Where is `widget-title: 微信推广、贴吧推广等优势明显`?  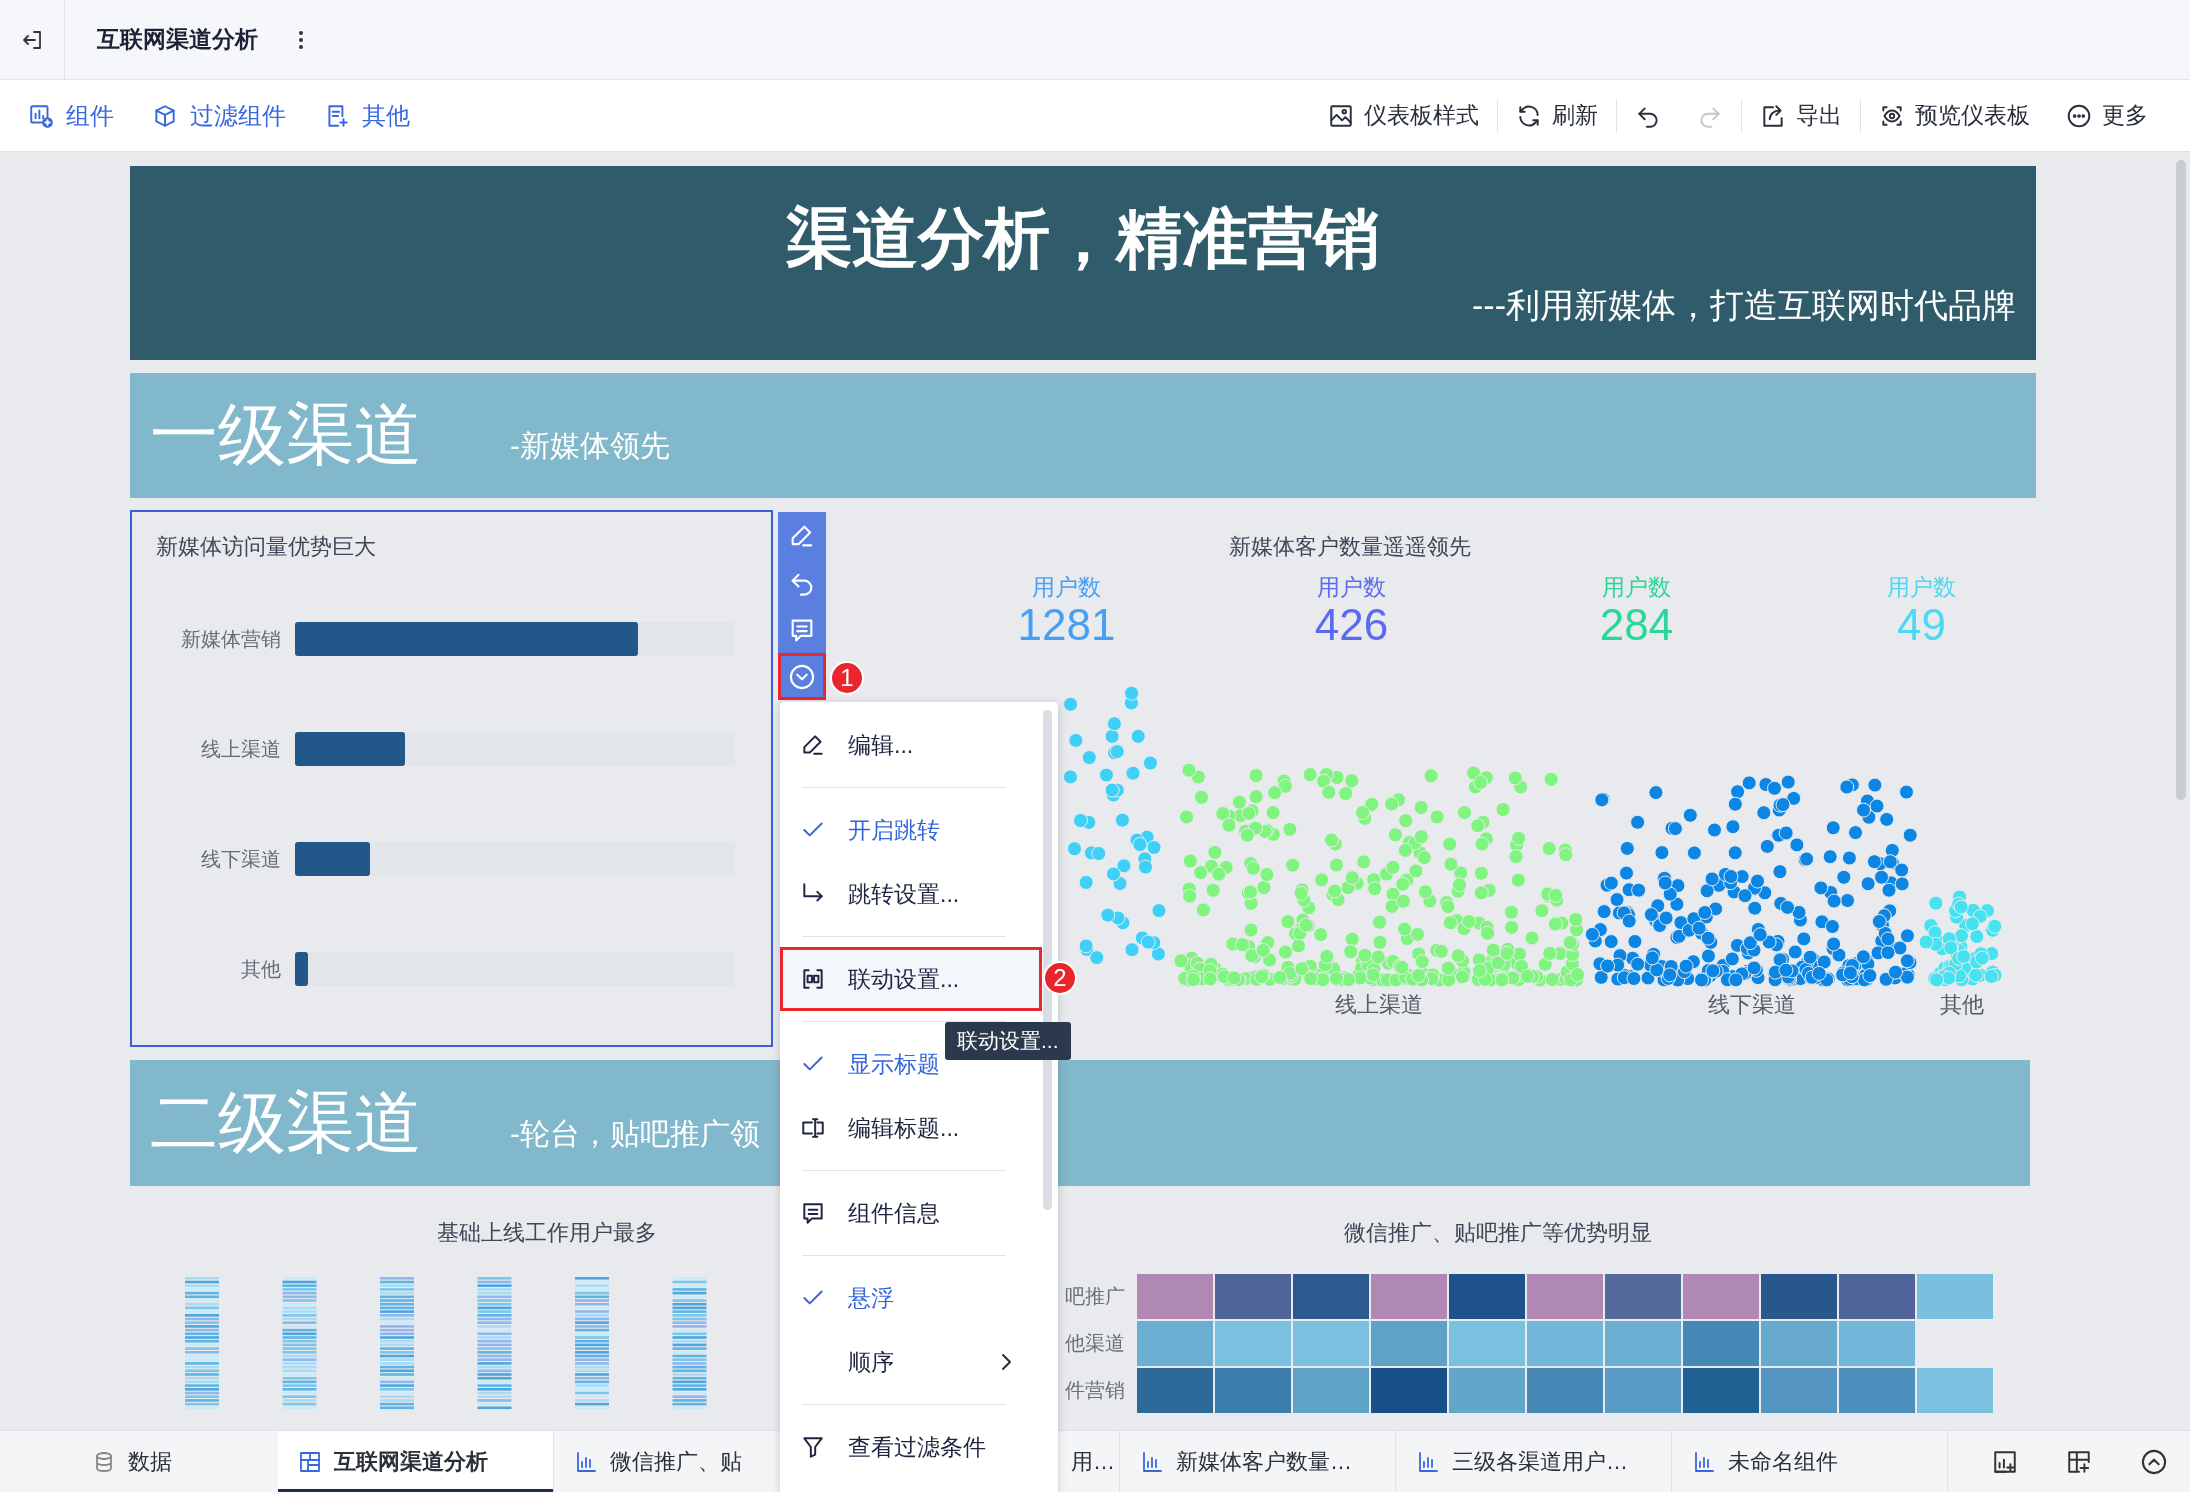 widget-title: 微信推广、贴吧推广等优势明显 is located at coordinates (1498, 1232).